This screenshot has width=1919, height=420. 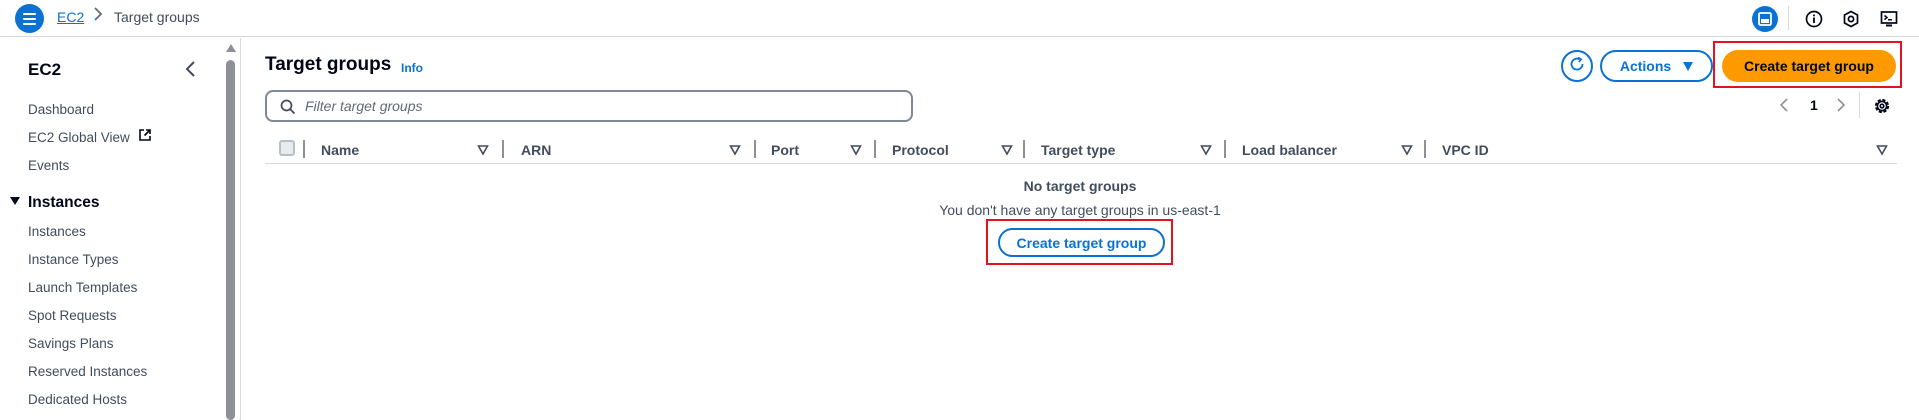 What do you see at coordinates (1465, 150) in the screenshot?
I see `column-header-vpc-id: VPC ID` at bounding box center [1465, 150].